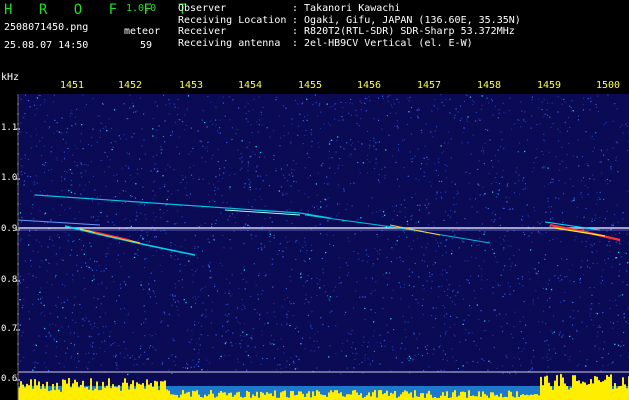  Describe the element at coordinates (250, 85) in the screenshot. I see `x-tick-1454: 1454` at that location.